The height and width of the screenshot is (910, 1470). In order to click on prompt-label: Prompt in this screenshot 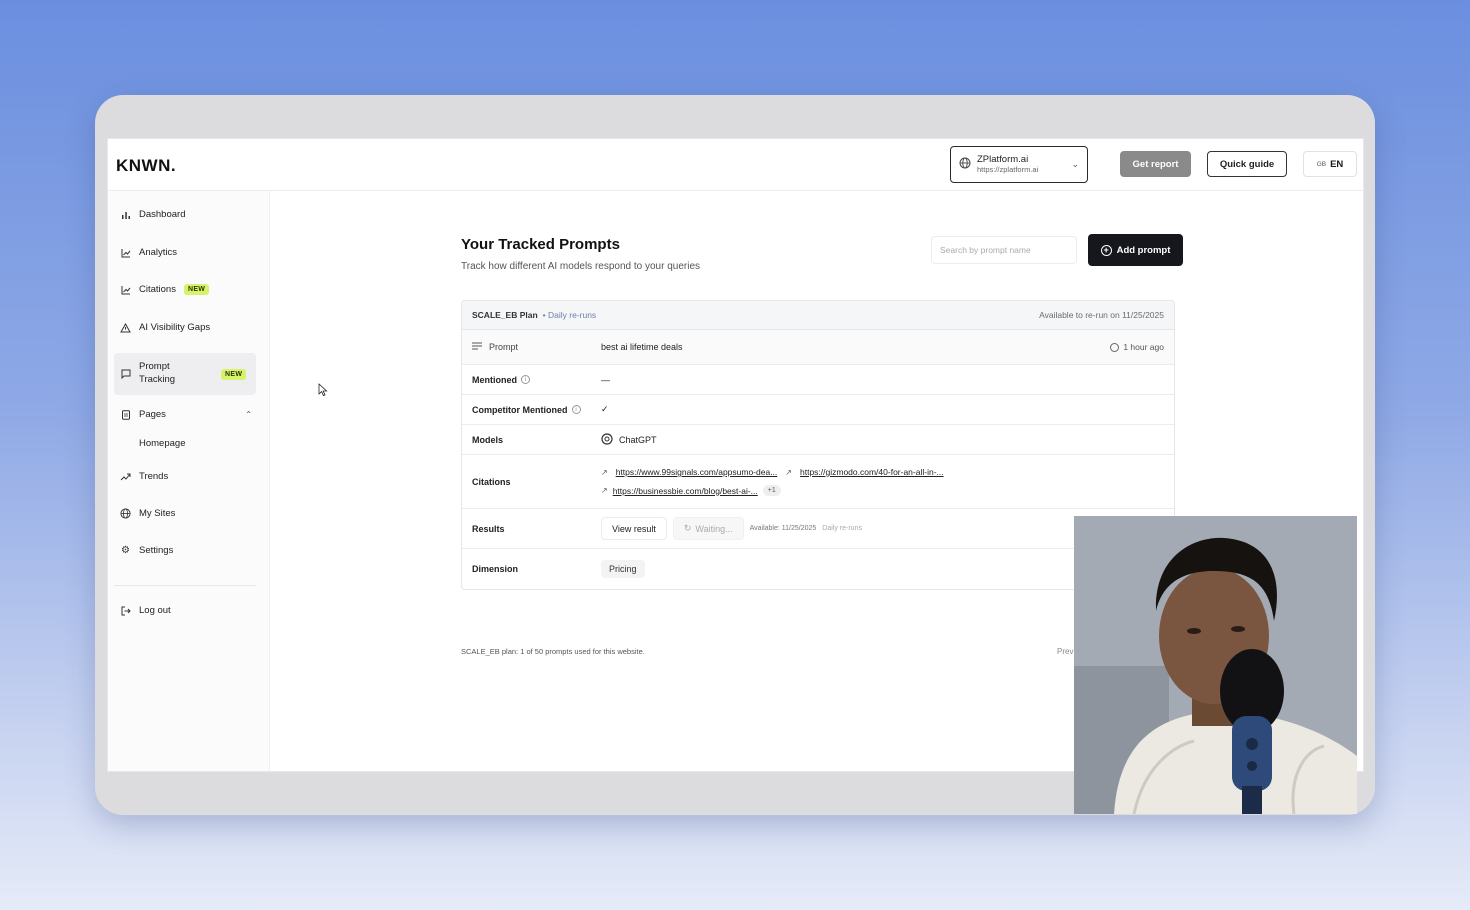, I will do `click(504, 347)`.